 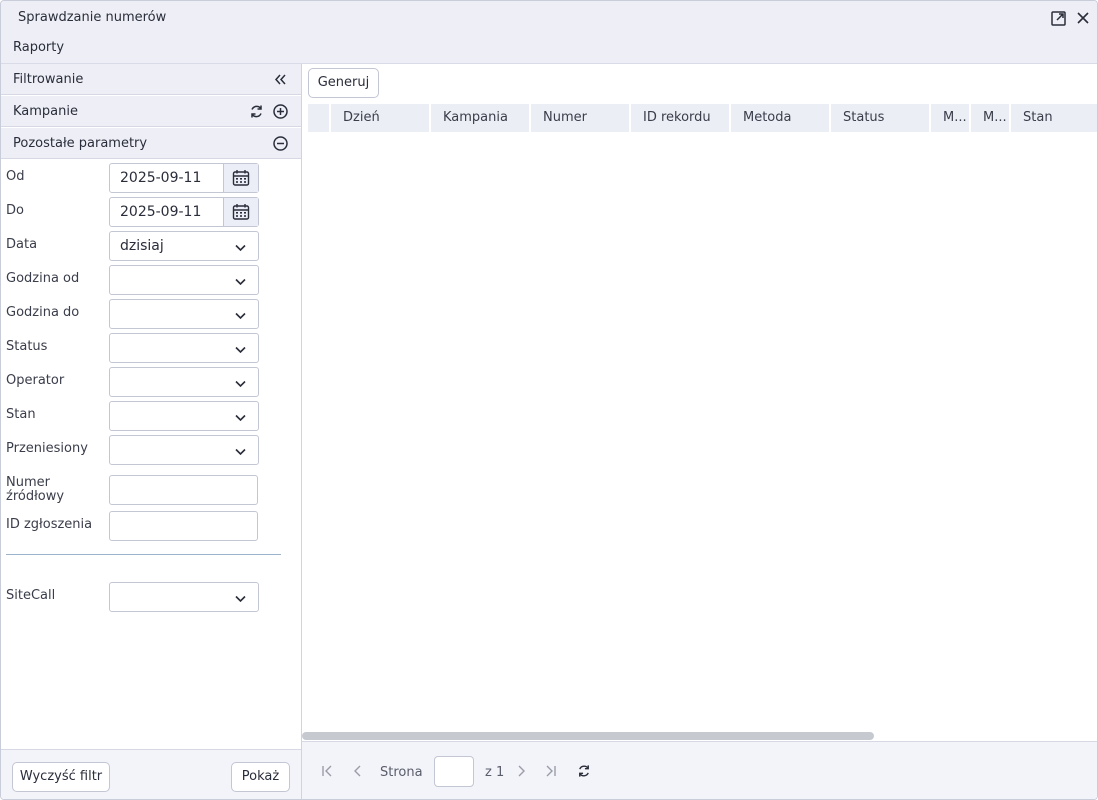 I want to click on popout-icon, so click(x=1059, y=18).